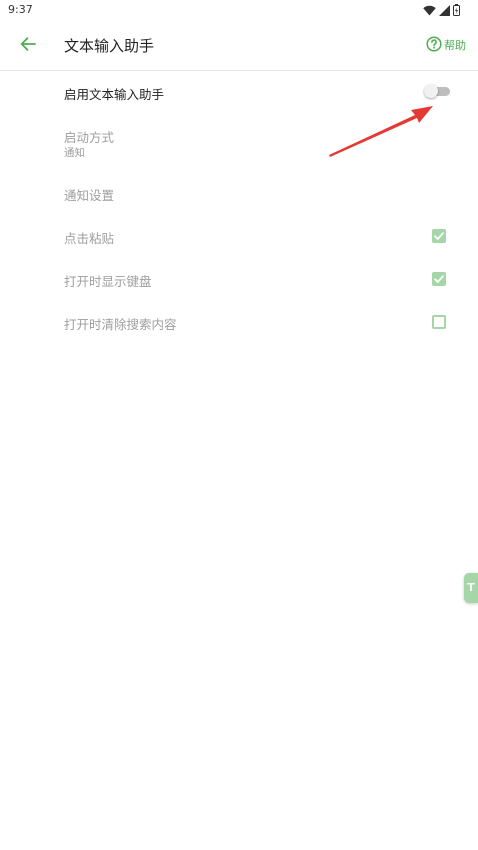 This screenshot has height=850, width=478. I want to click on show-keyboard-checkbox, so click(439, 279).